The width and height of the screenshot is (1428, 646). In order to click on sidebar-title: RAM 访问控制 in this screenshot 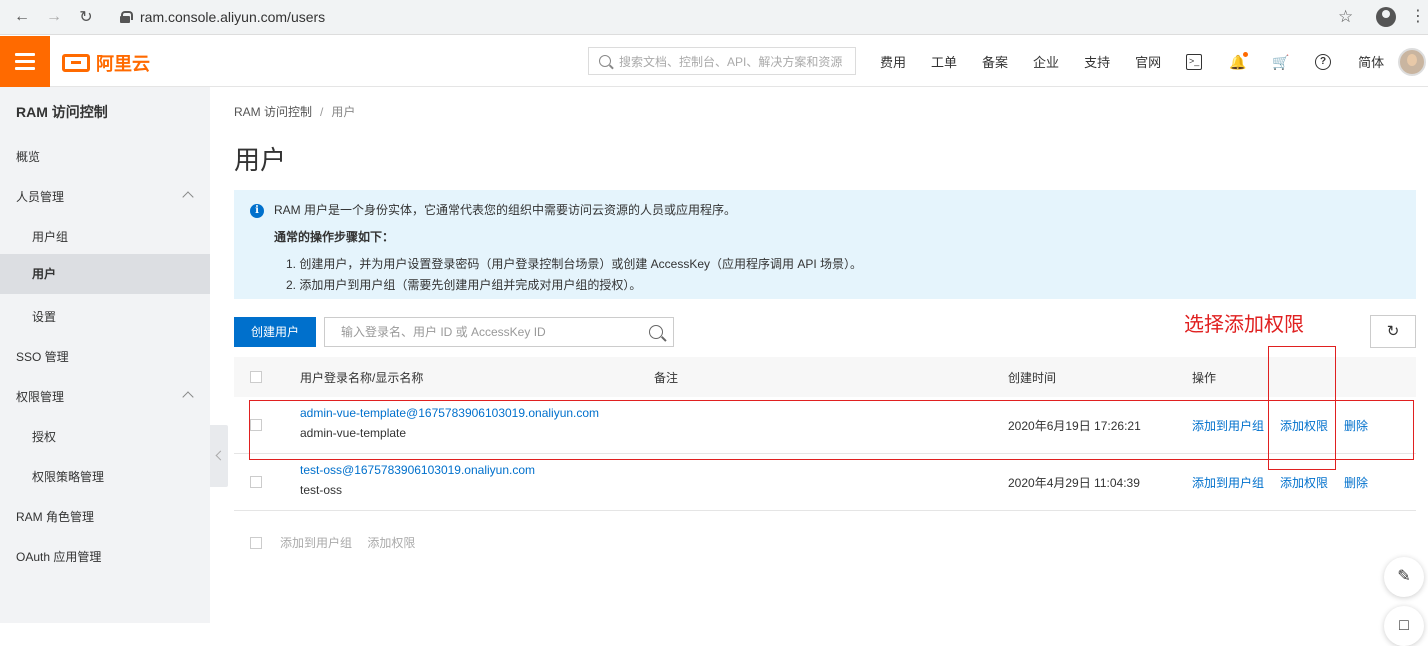, I will do `click(62, 112)`.